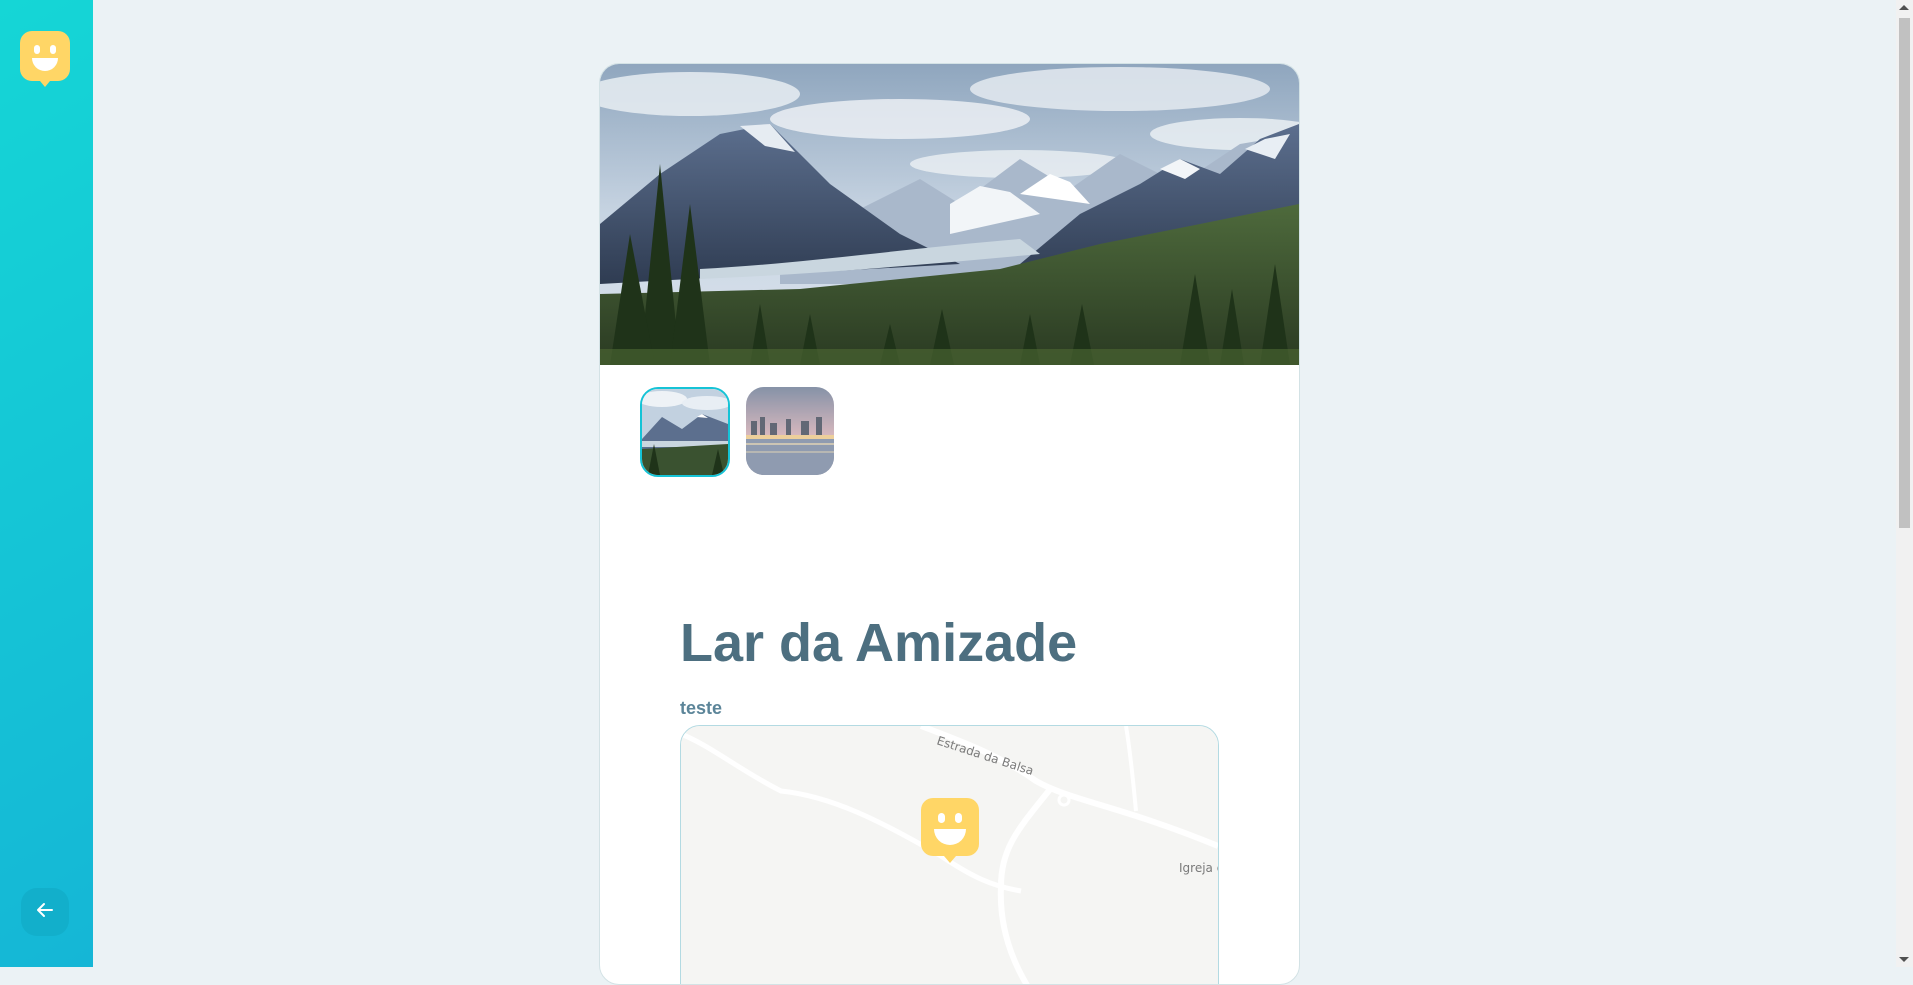 This screenshot has height=985, width=1913. What do you see at coordinates (1904, 959) in the screenshot?
I see `scroll-down-arrow-icon` at bounding box center [1904, 959].